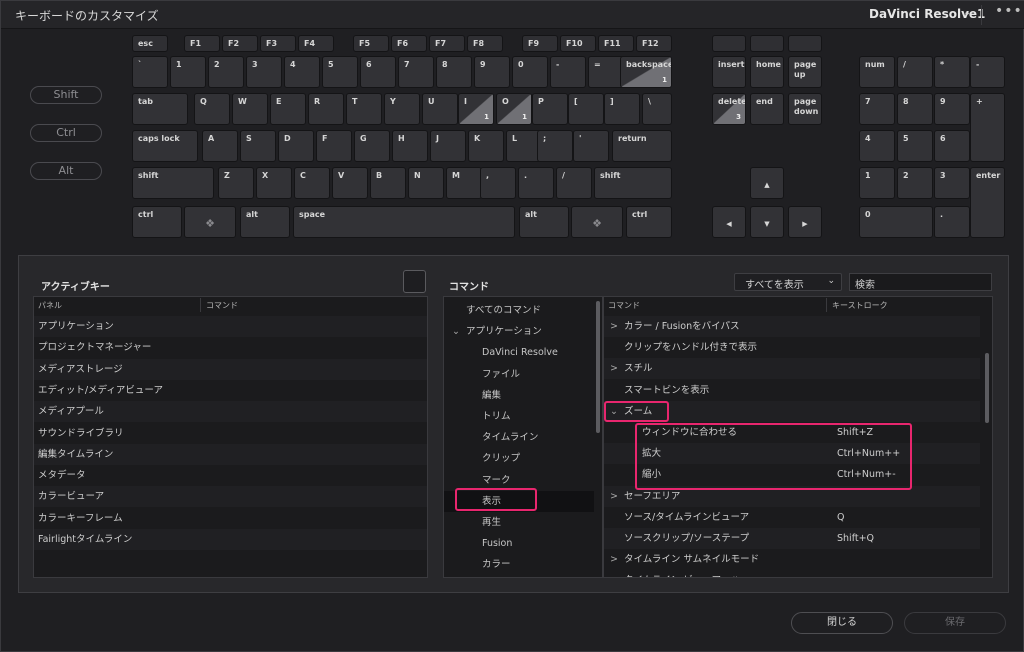 The width and height of the screenshot is (1024, 652). What do you see at coordinates (50, 305) in the screenshot?
I see `column-header-panel: パネル` at bounding box center [50, 305].